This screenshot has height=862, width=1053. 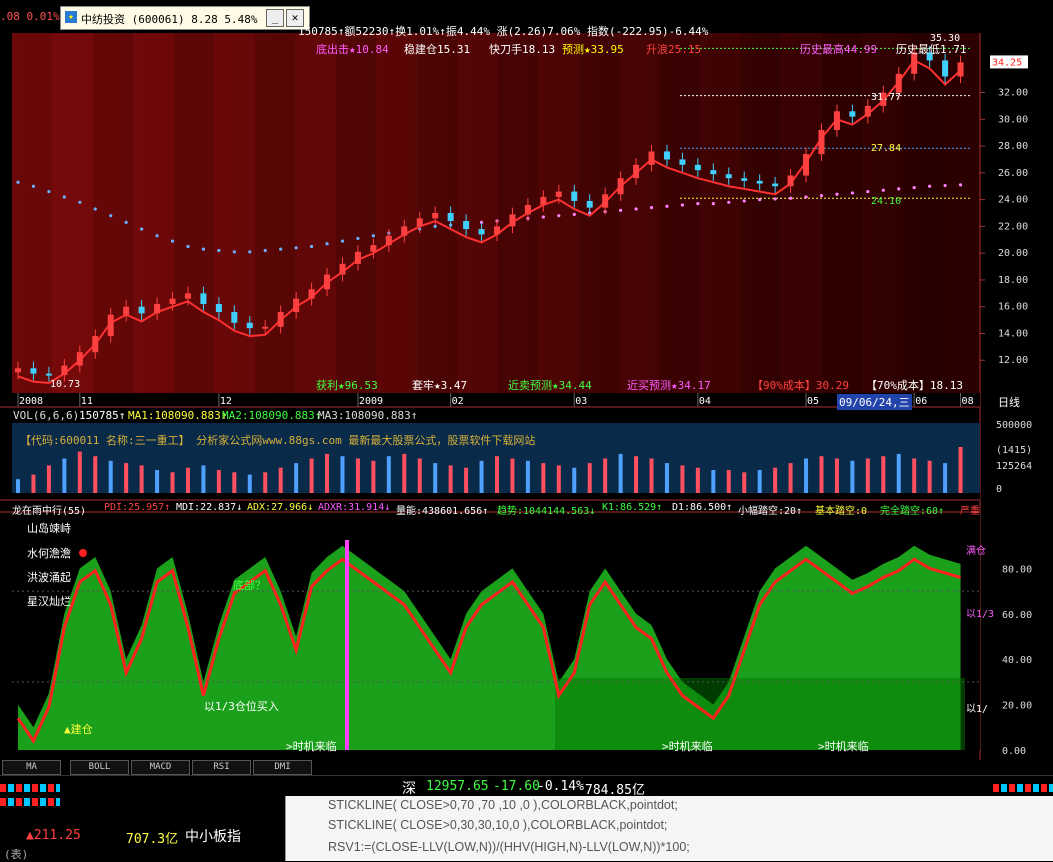 I want to click on vol-title: VOL(6,6,6), so click(x=46, y=415).